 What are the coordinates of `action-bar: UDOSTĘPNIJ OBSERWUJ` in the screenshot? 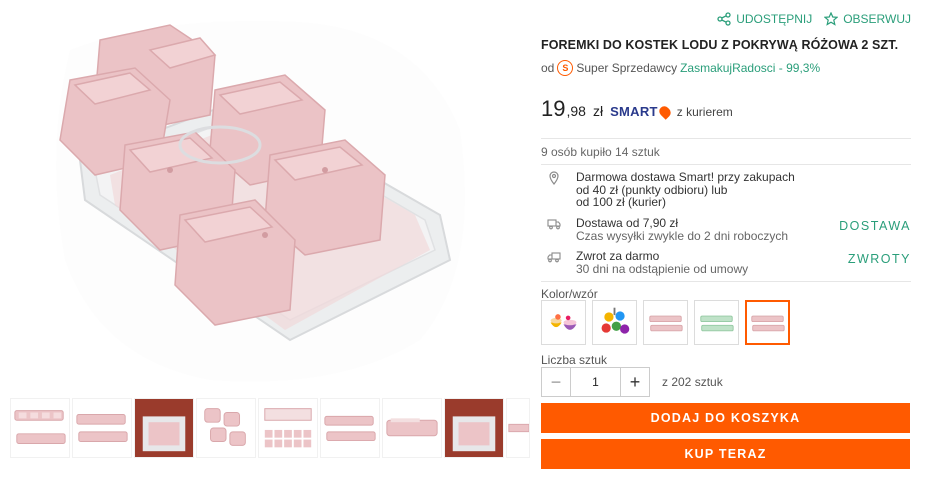 It's located at (814, 19).